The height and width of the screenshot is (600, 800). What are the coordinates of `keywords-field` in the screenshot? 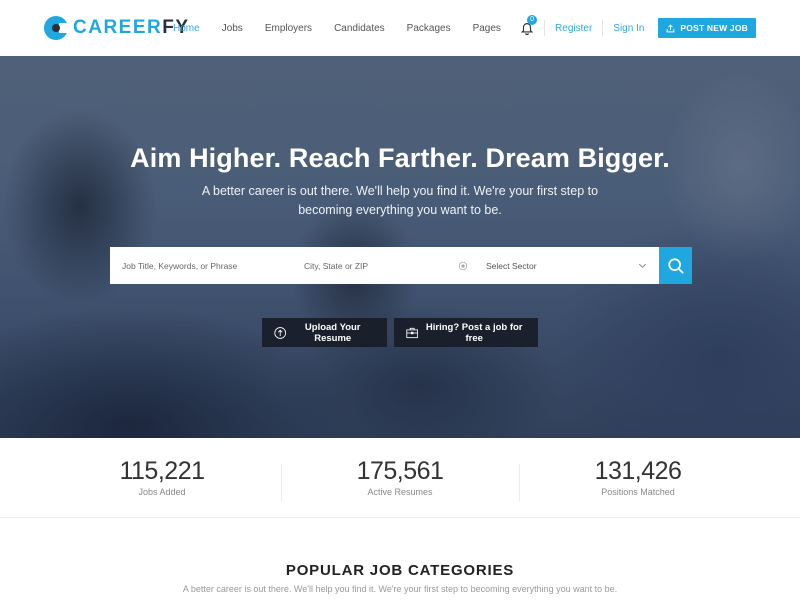 It's located at (201, 265).